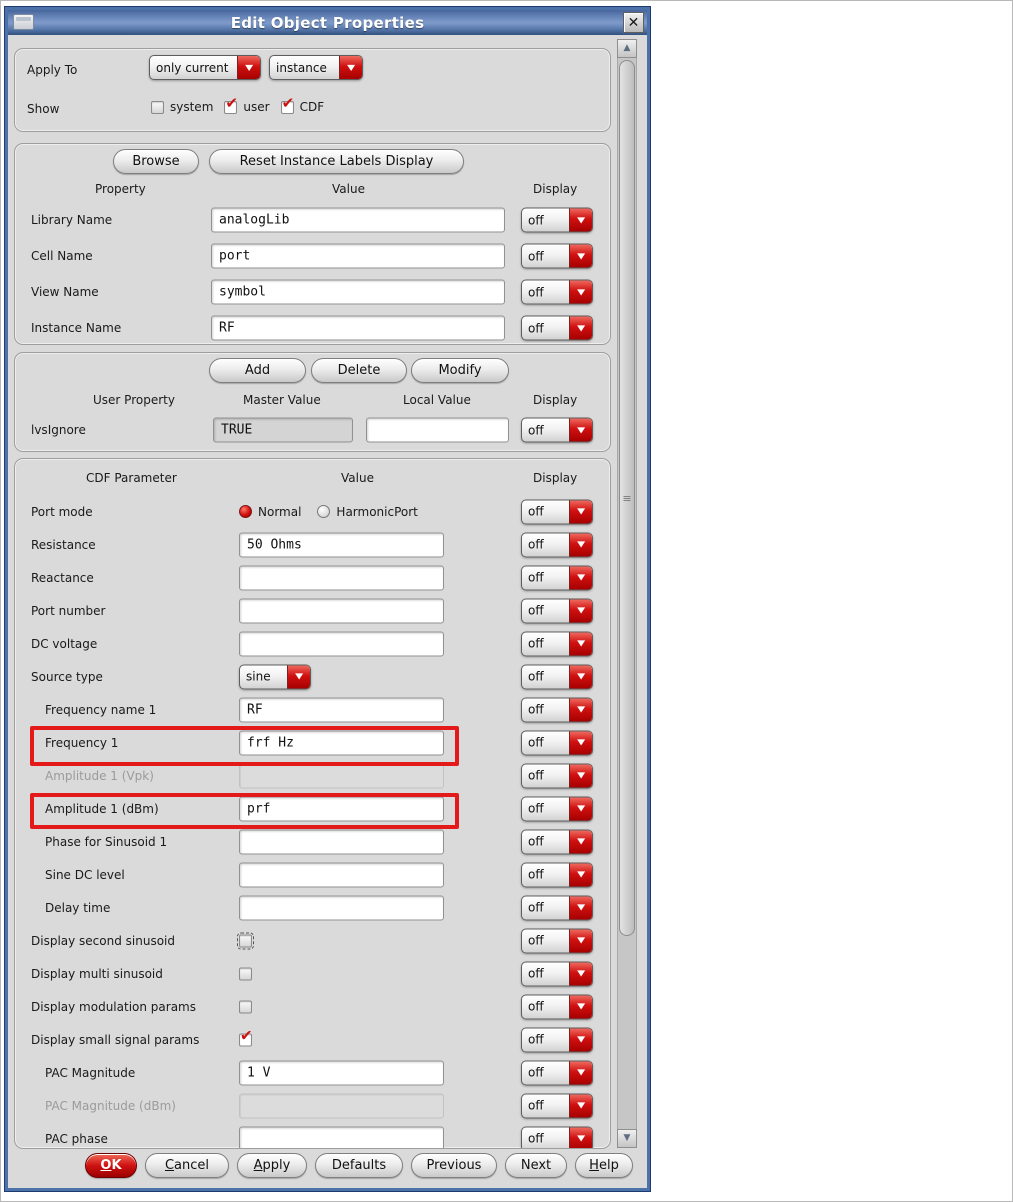 Image resolution: width=1013 pixels, height=1202 pixels. Describe the element at coordinates (341, 544) in the screenshot. I see `resistance-input` at that location.